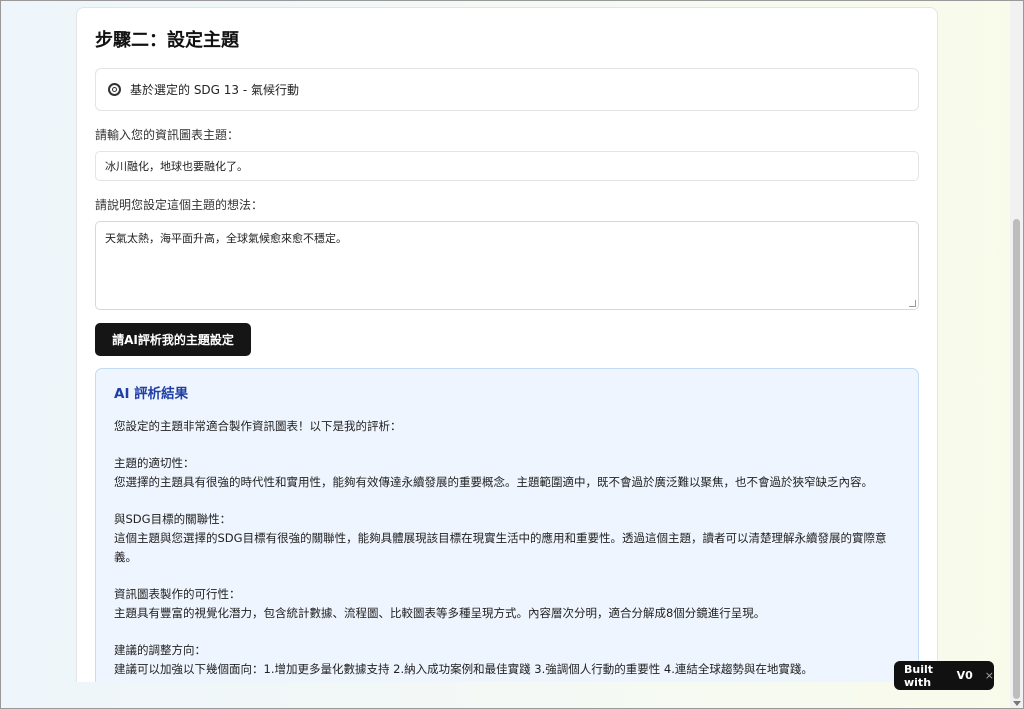 The image size is (1024, 709). What do you see at coordinates (215, 90) in the screenshot?
I see `sdg-banner-text: 基於選定的 SDG 13 - 氣候行動` at bounding box center [215, 90].